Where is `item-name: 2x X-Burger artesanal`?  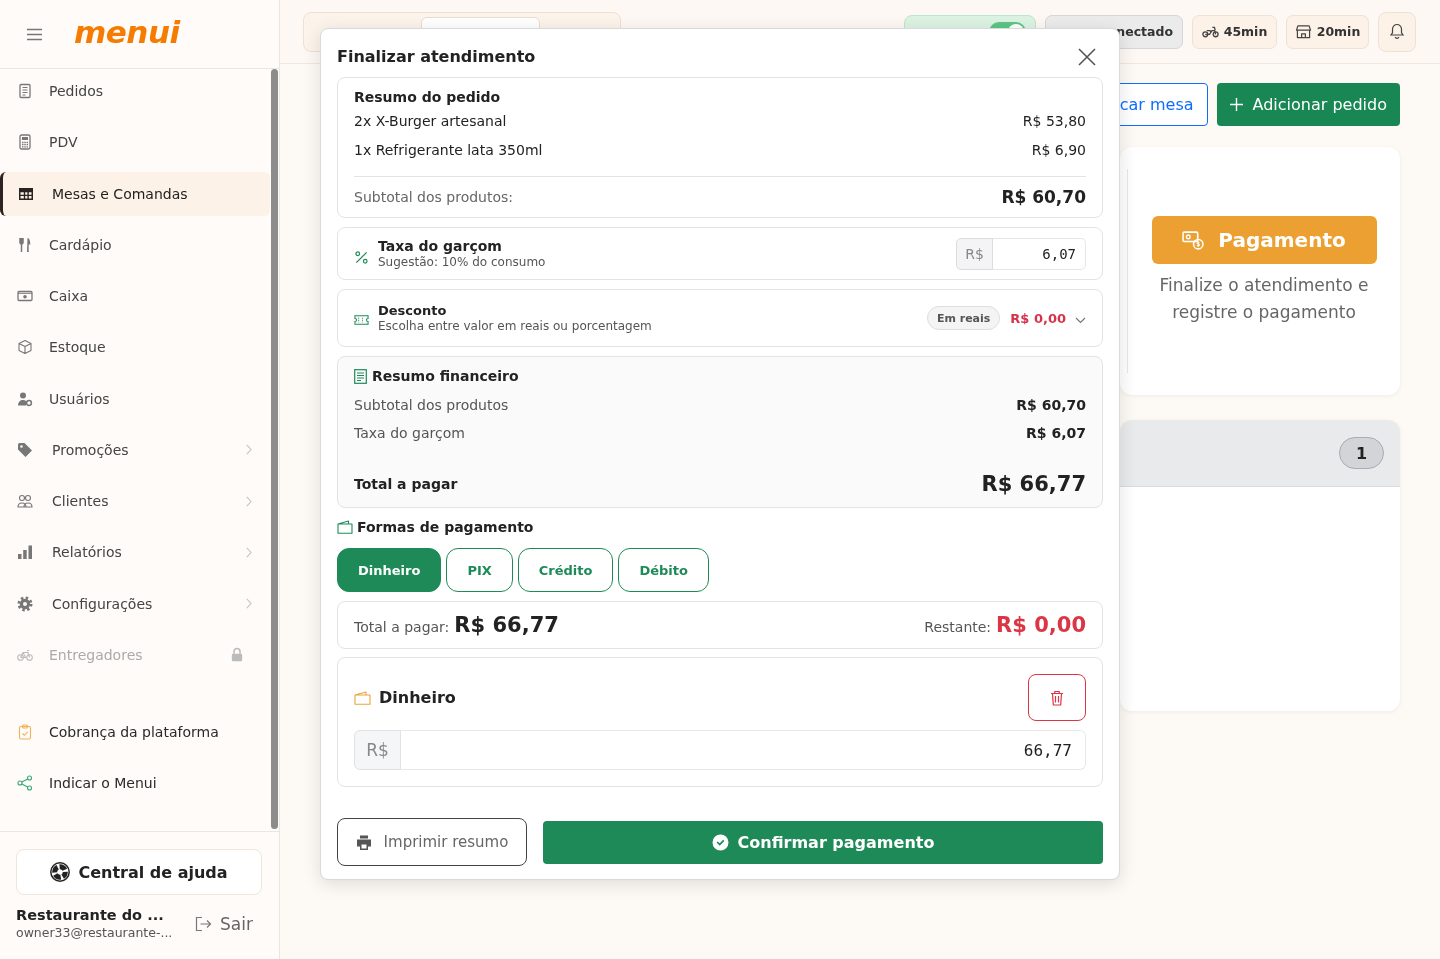 item-name: 2x X-Burger artesanal is located at coordinates (430, 120).